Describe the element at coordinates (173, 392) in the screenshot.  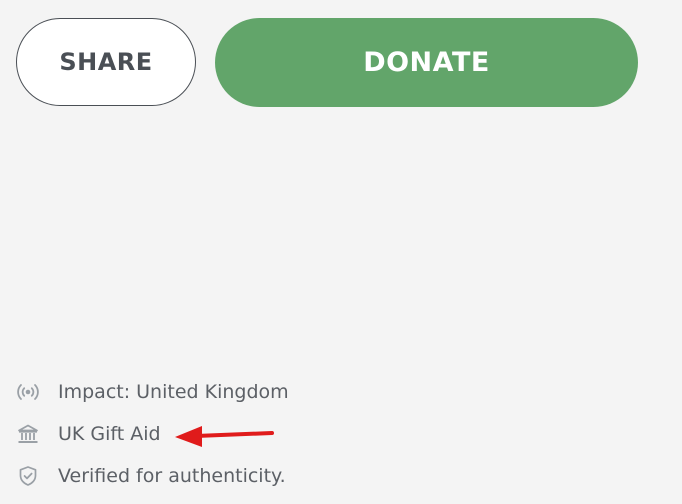
I see `impact-label: Impact: United Kingdom` at that location.